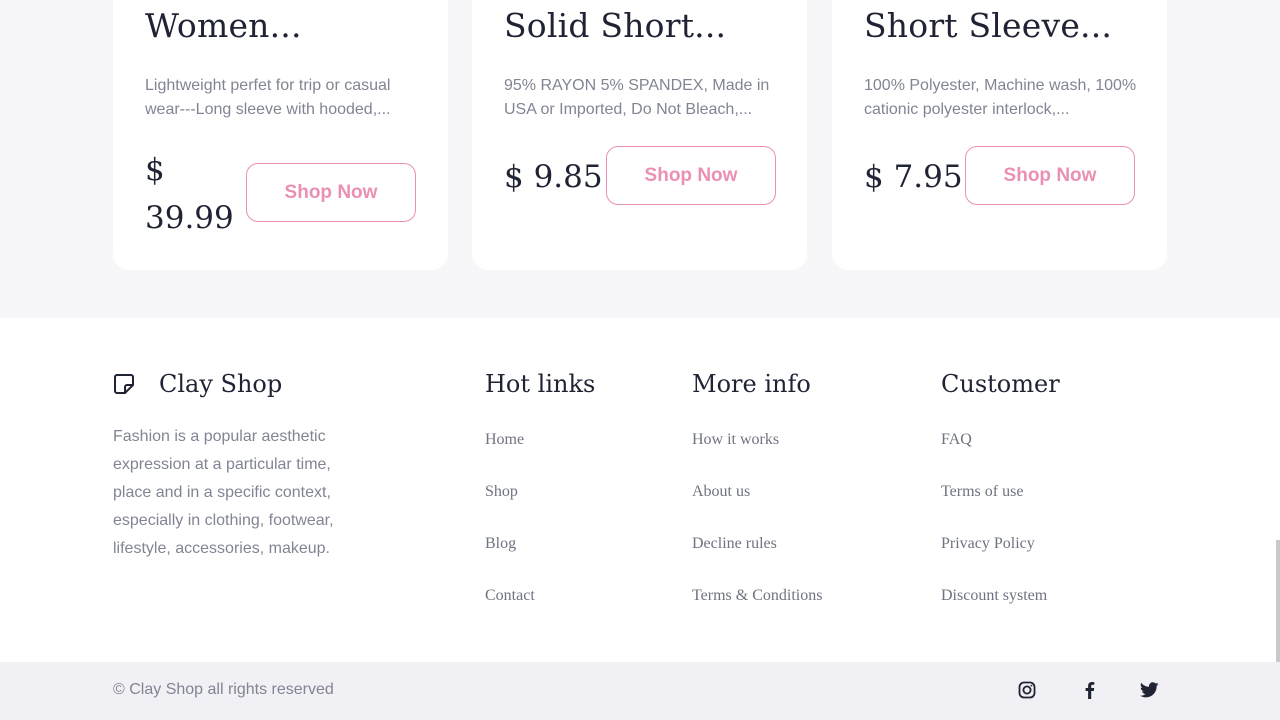 This screenshot has height=720, width=1280. What do you see at coordinates (540, 612) in the screenshot?
I see `footer-link-contact: Contact` at bounding box center [540, 612].